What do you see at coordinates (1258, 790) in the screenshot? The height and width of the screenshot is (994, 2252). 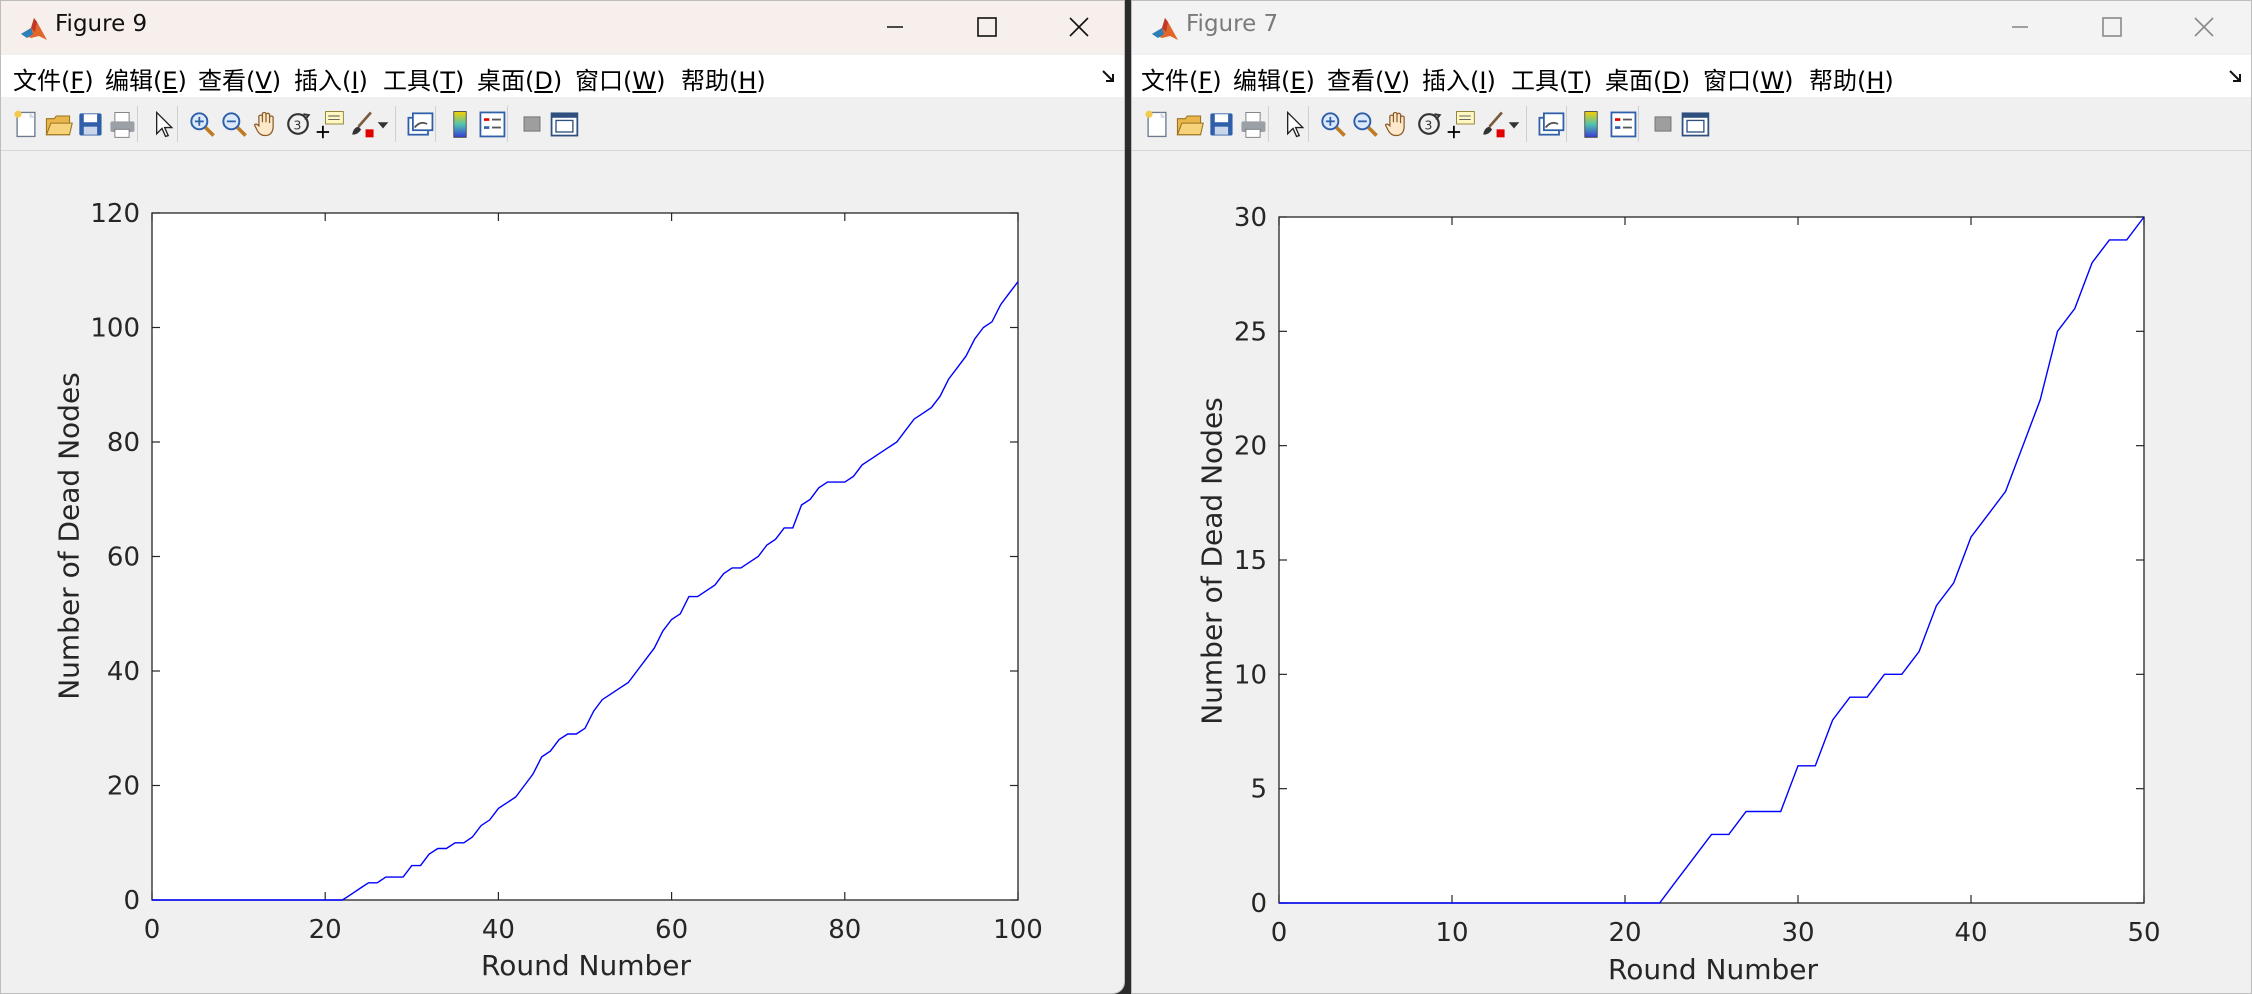 I see `y-tick-label: 5` at bounding box center [1258, 790].